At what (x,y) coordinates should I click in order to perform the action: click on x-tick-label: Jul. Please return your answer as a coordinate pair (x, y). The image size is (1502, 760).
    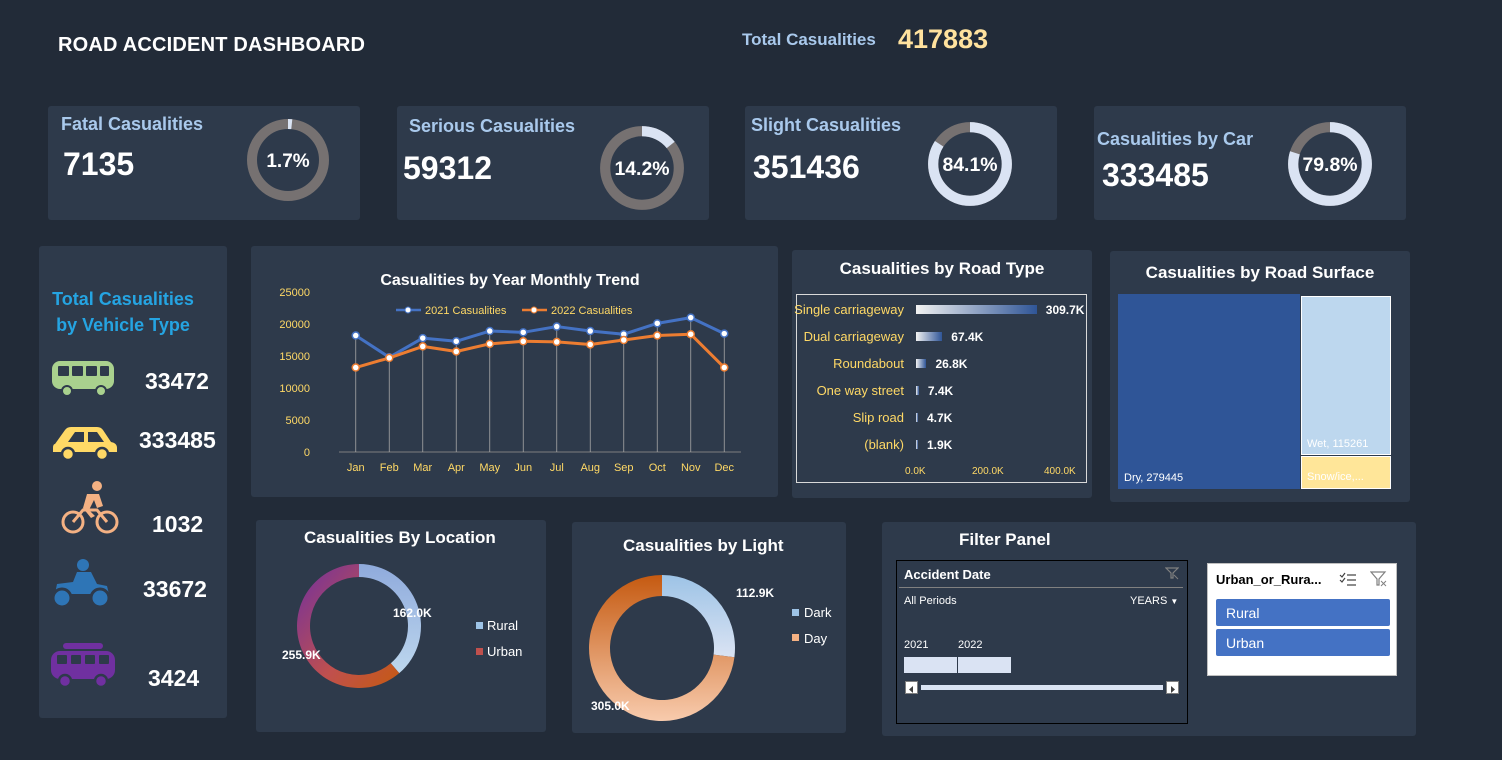
    Looking at the image, I should click on (557, 468).